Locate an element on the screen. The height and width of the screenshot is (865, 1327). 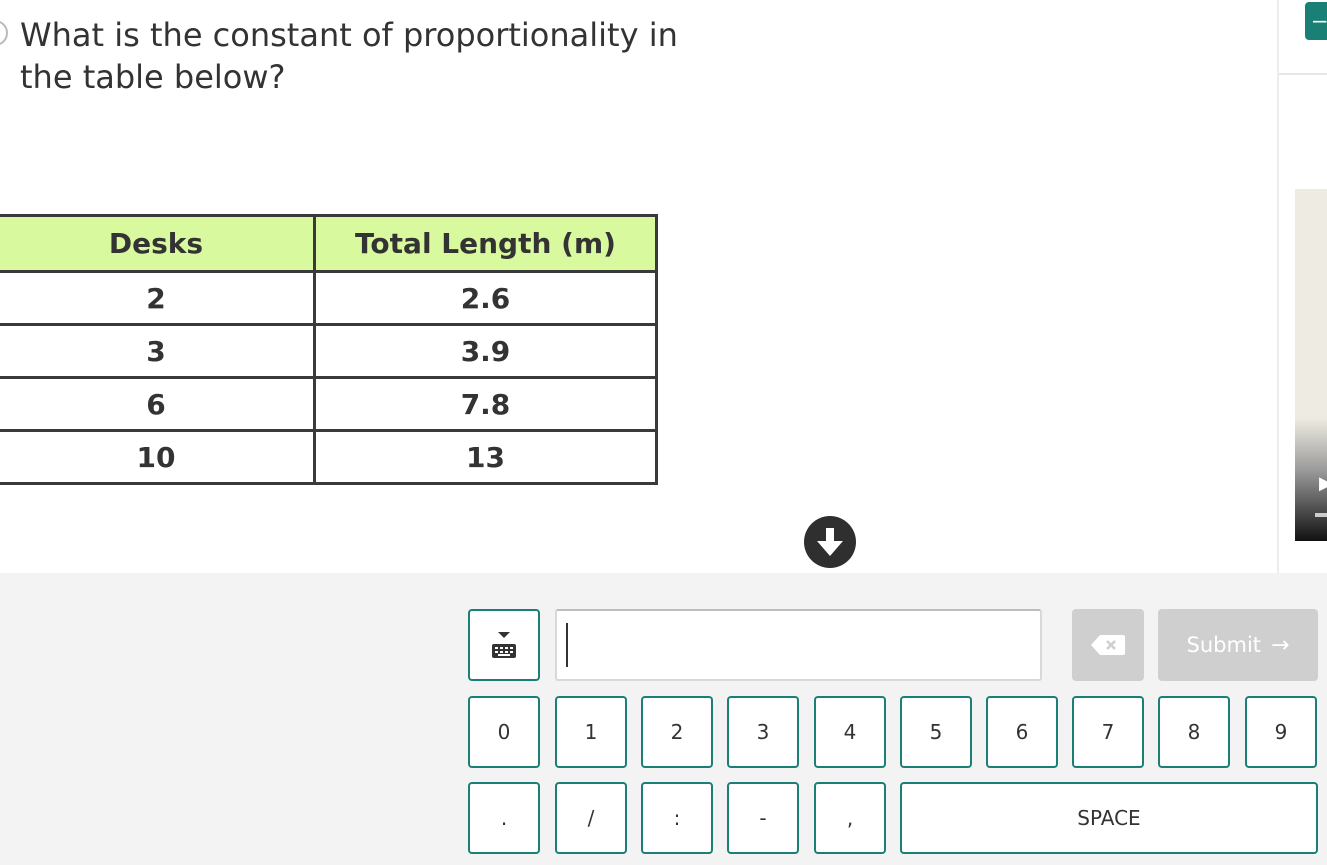
key-slash: / is located at coordinates (591, 818).